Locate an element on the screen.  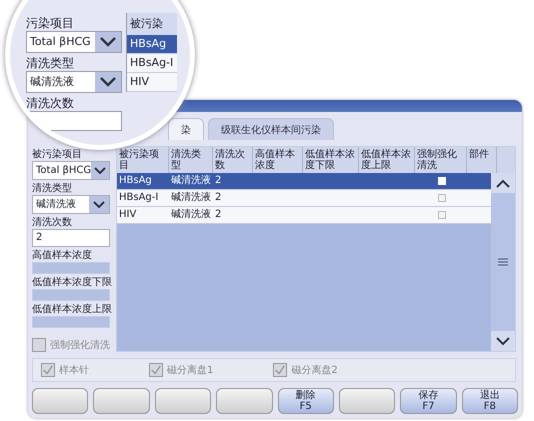
function-button: 保存 F7 is located at coordinates (428, 401).